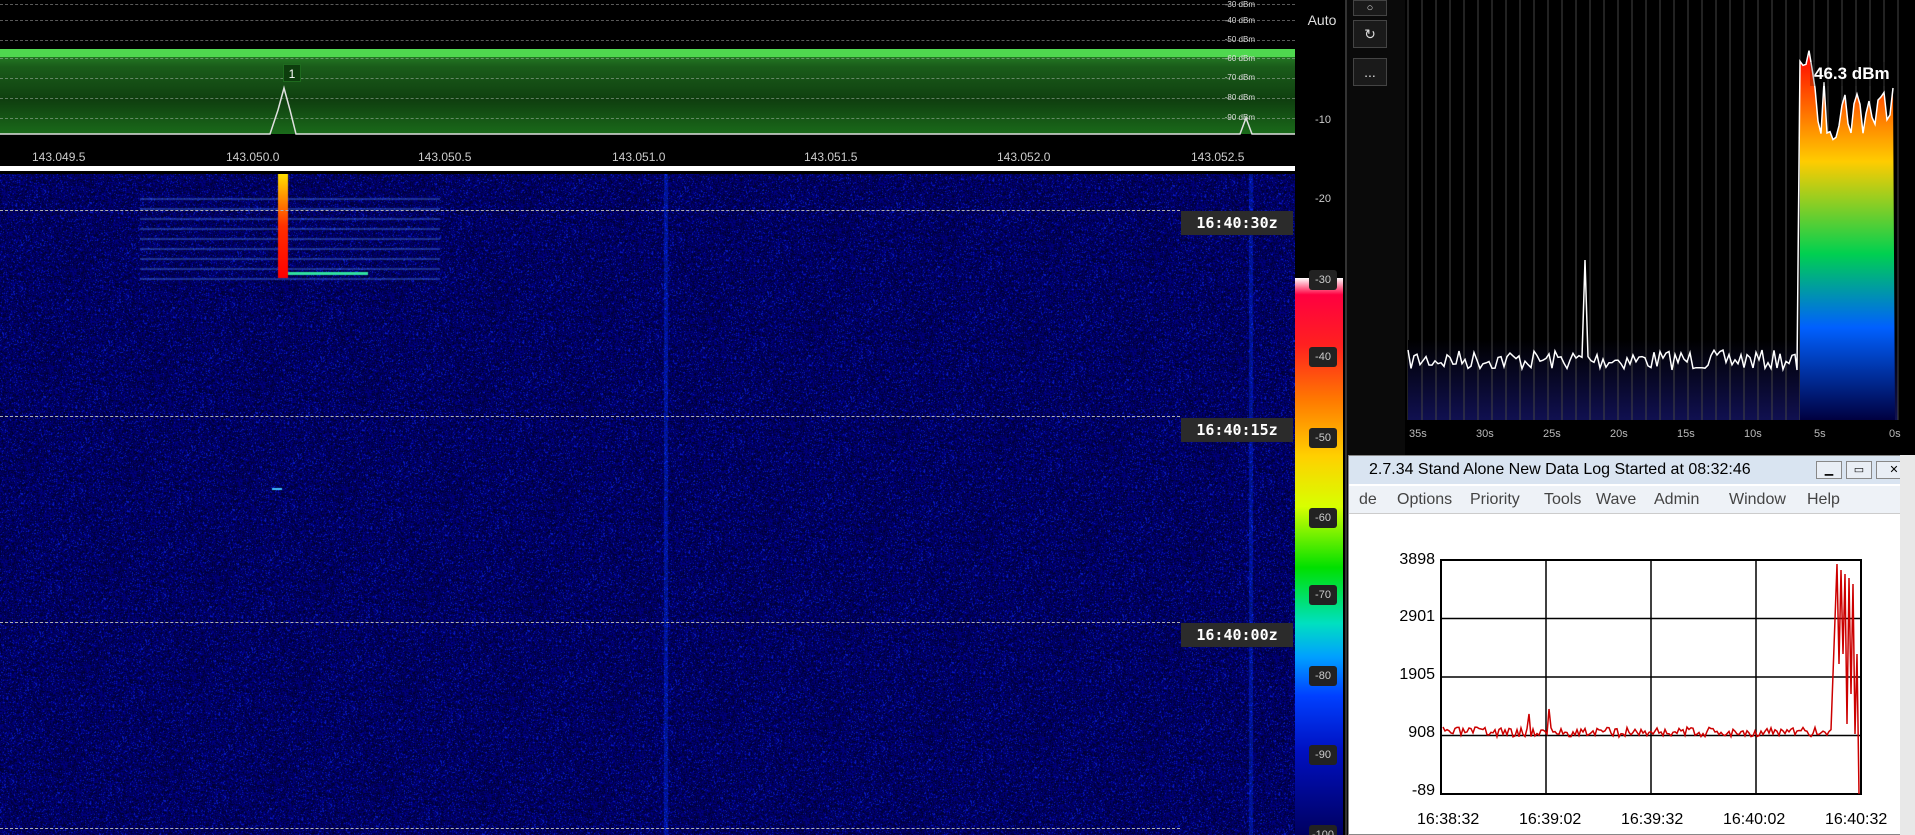 This screenshot has width=1915, height=835. Describe the element at coordinates (1757, 500) in the screenshot. I see `menu-item-window: Window` at that location.